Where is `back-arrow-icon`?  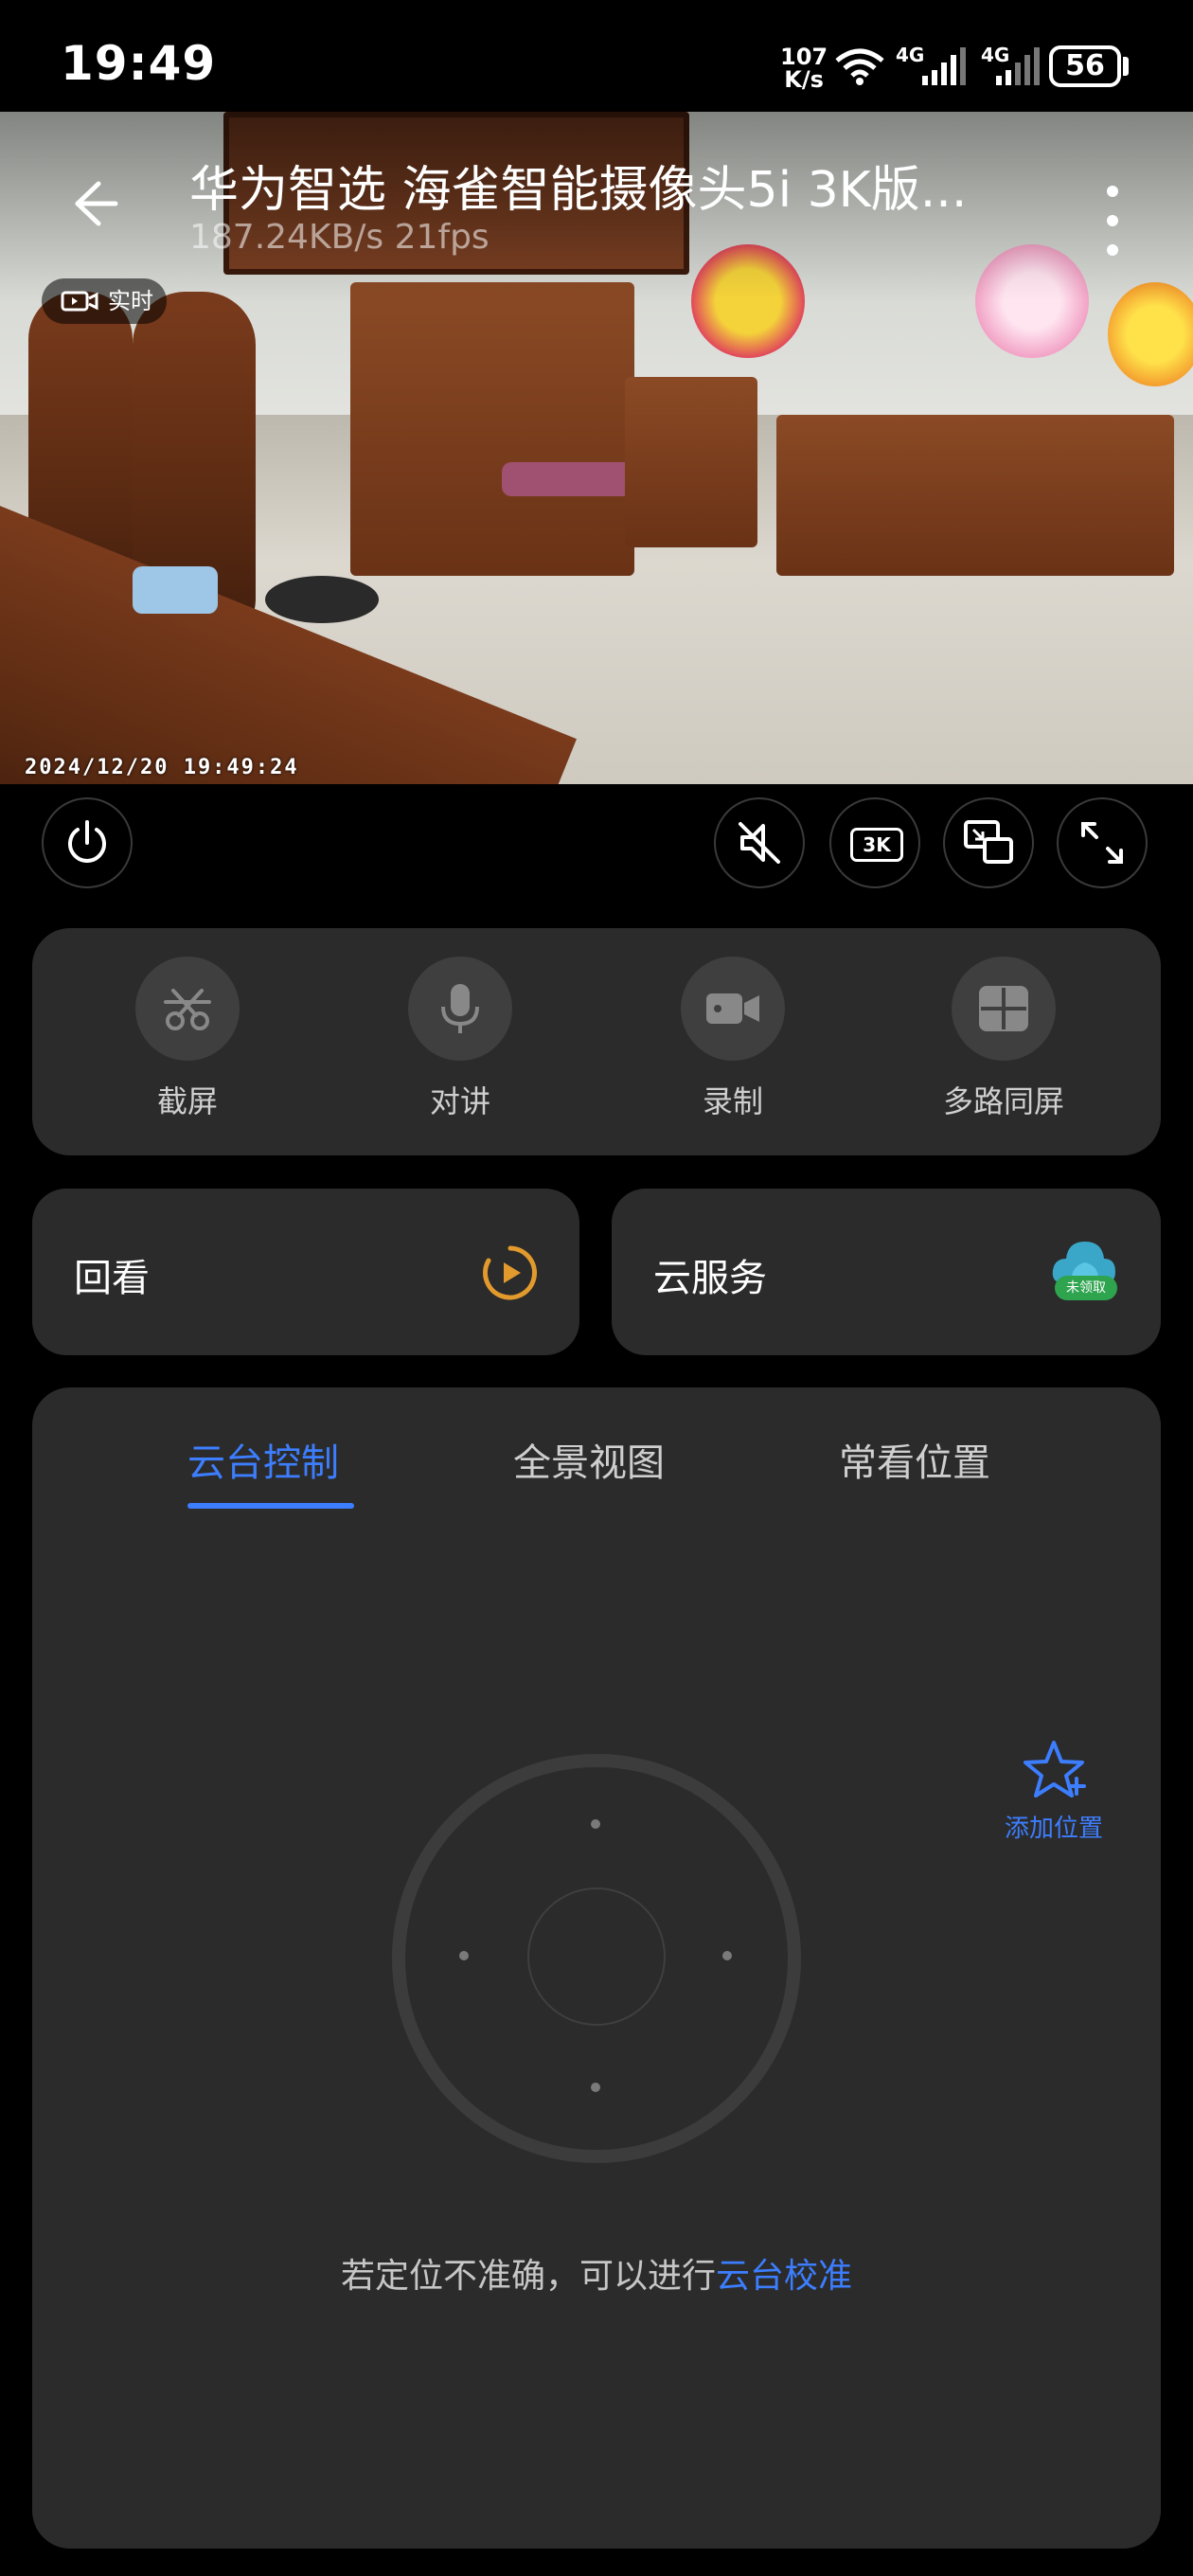 back-arrow-icon is located at coordinates (94, 203).